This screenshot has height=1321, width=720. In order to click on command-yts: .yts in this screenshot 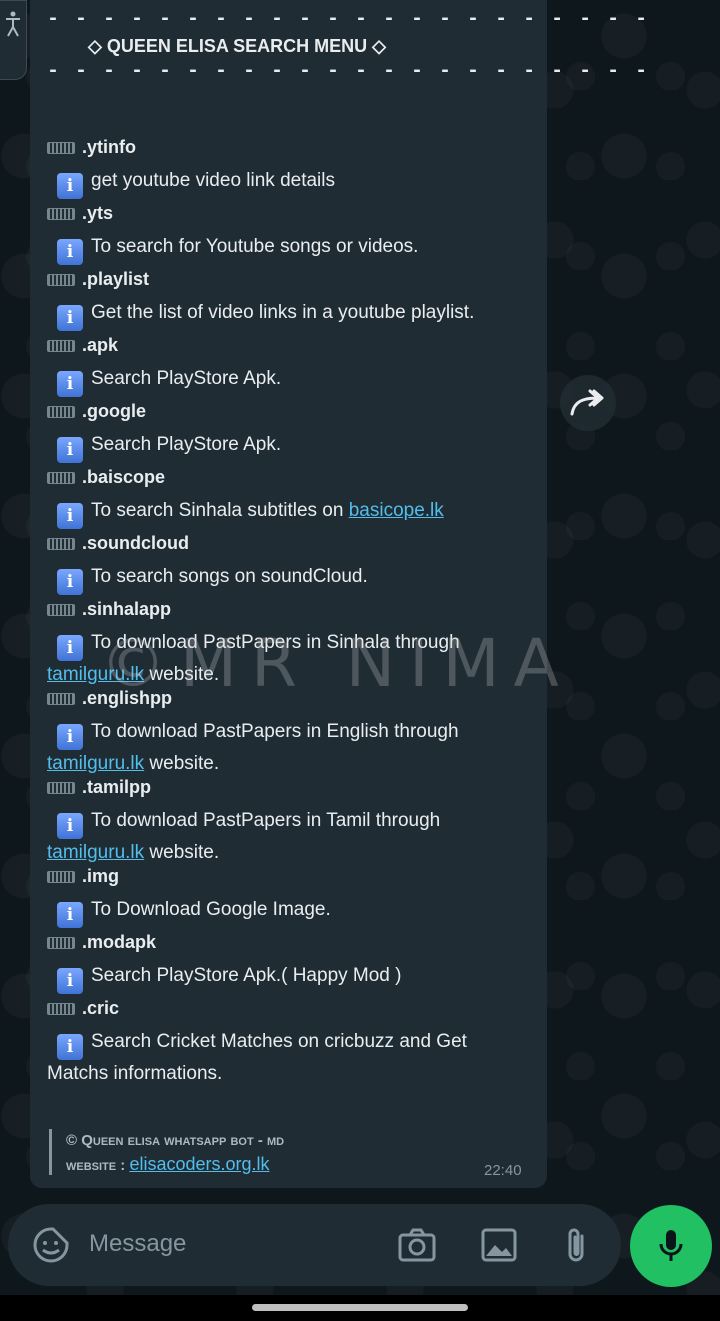, I will do `click(80, 213)`.